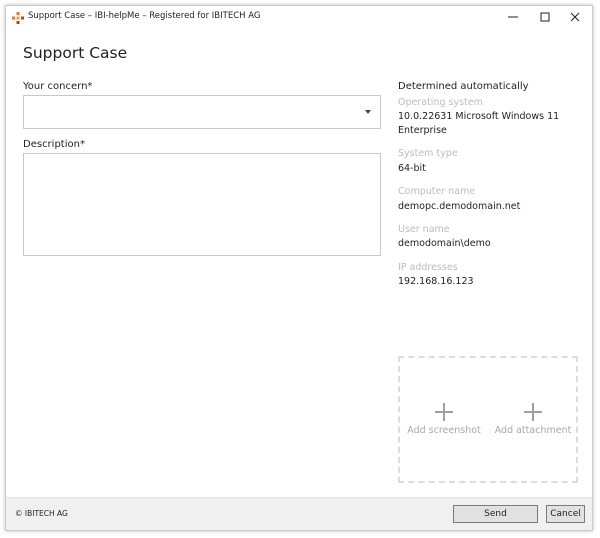  What do you see at coordinates (463, 86) in the screenshot?
I see `auto-info-heading: Determined automatically` at bounding box center [463, 86].